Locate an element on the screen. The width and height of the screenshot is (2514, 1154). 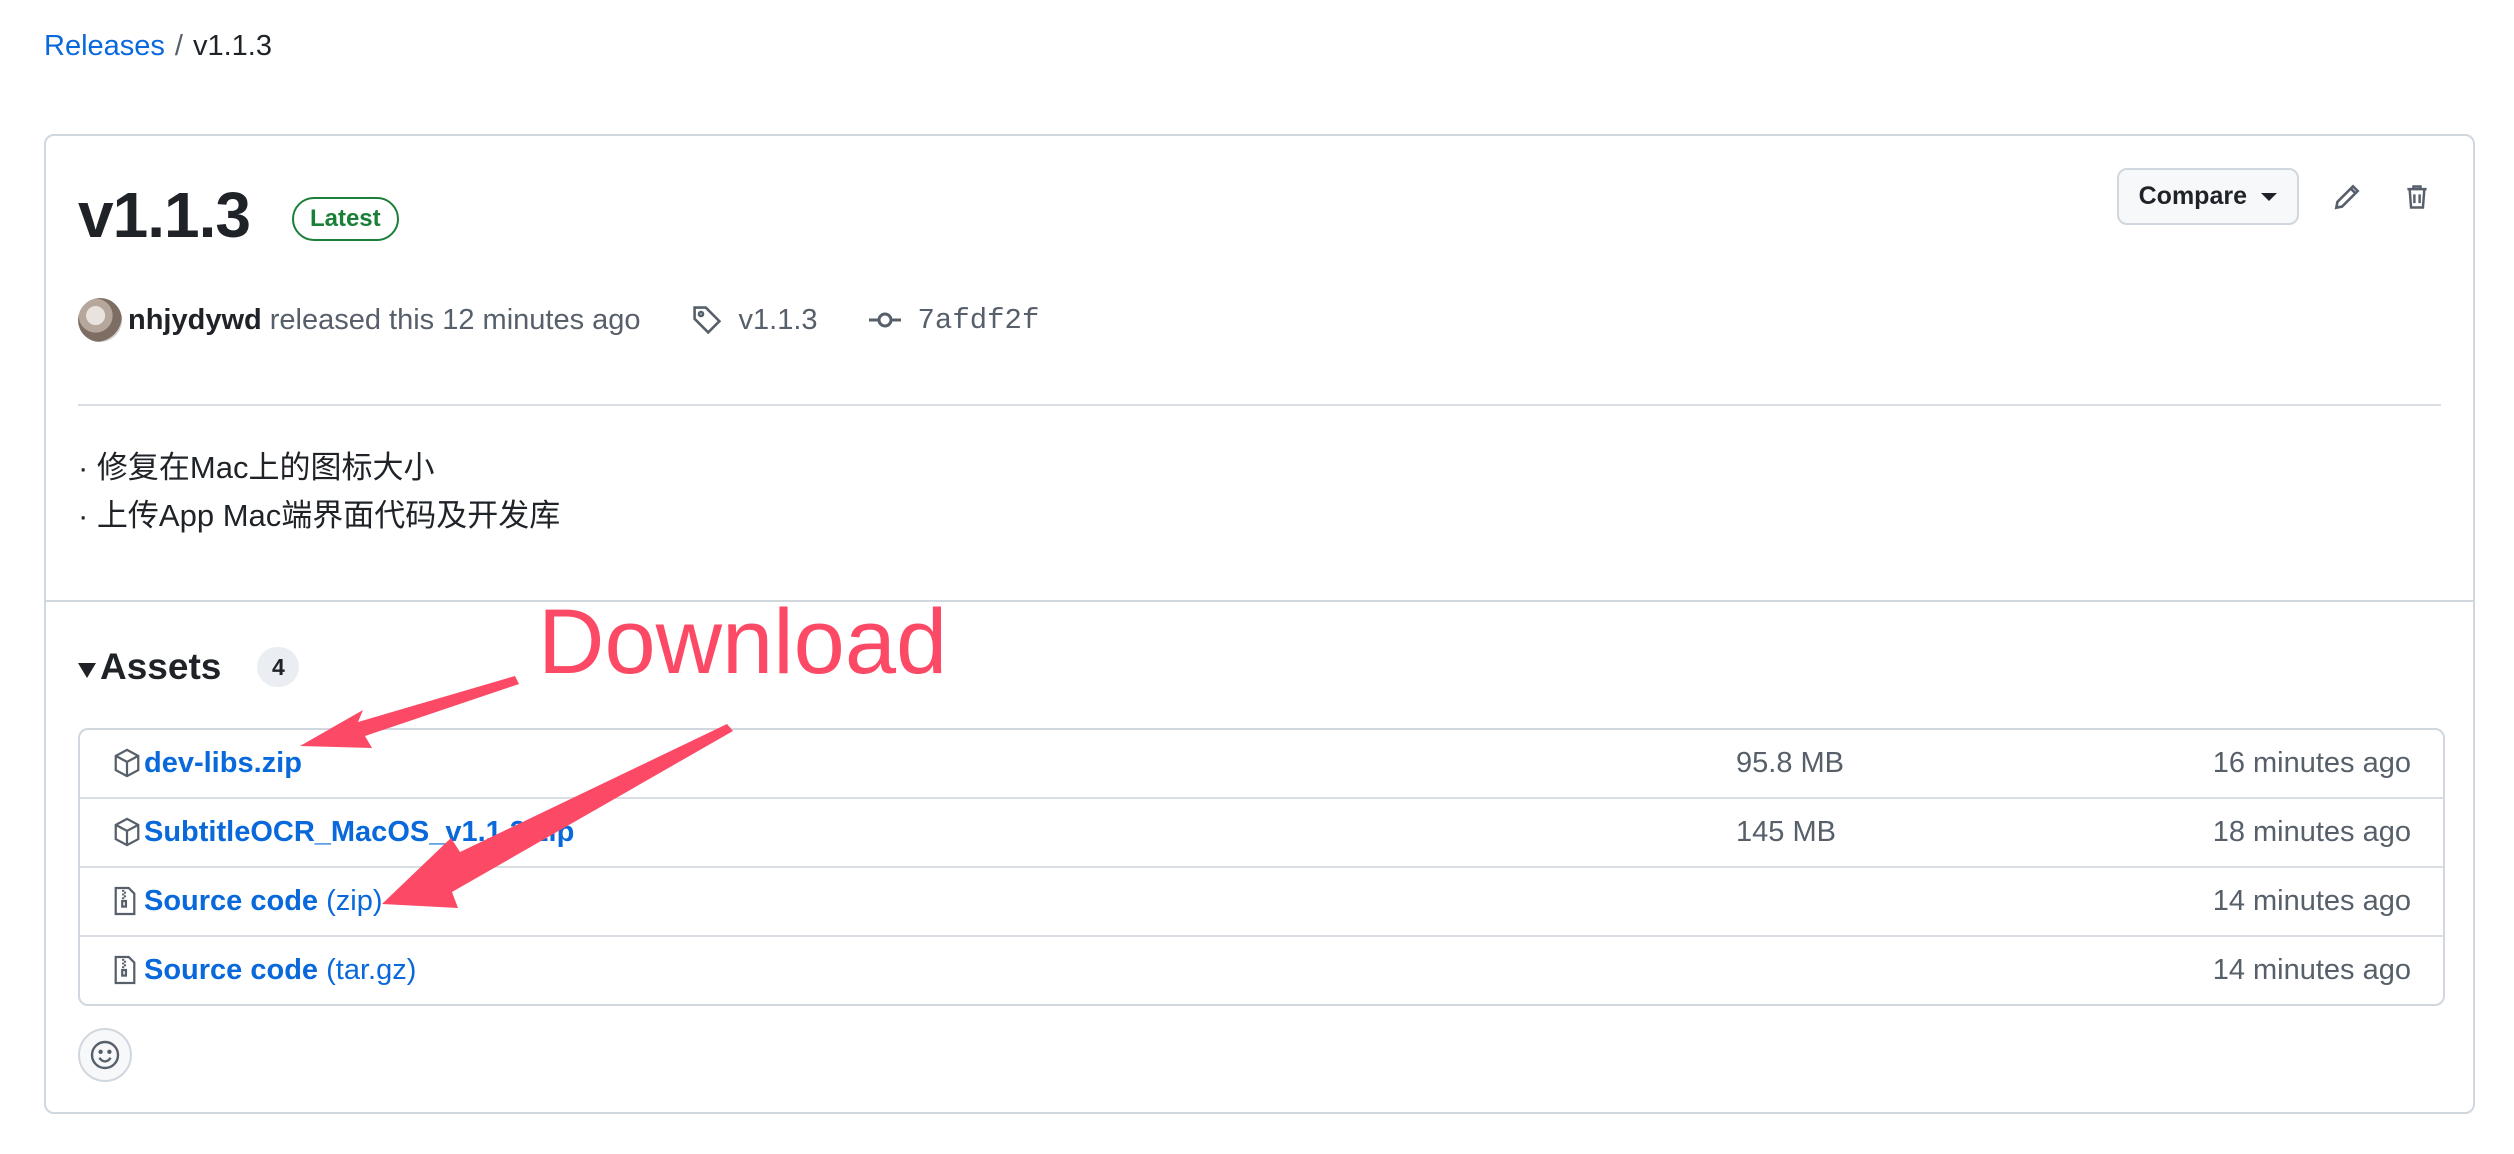
asset-row: Source code (tar.gz) 14 minutes ago is located at coordinates (1261, 969).